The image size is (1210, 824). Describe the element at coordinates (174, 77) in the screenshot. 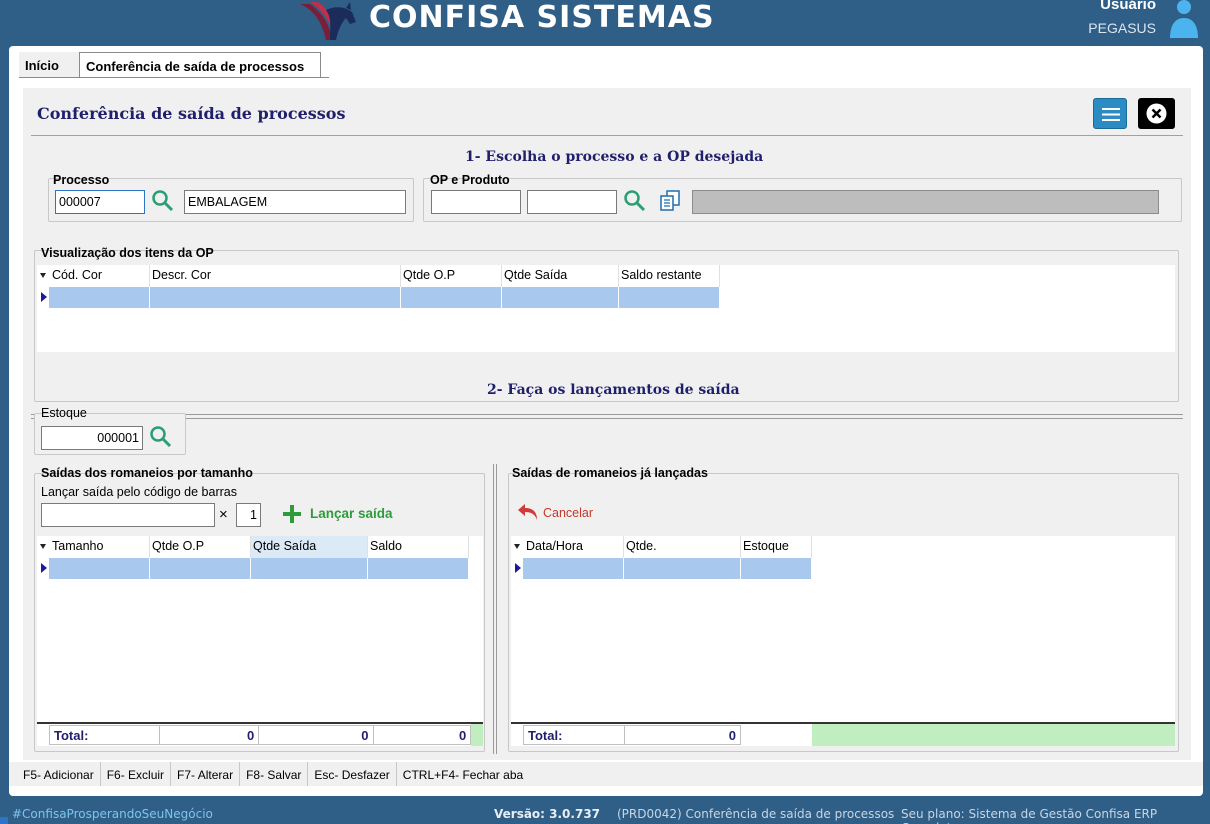

I see `tab-underline` at that location.